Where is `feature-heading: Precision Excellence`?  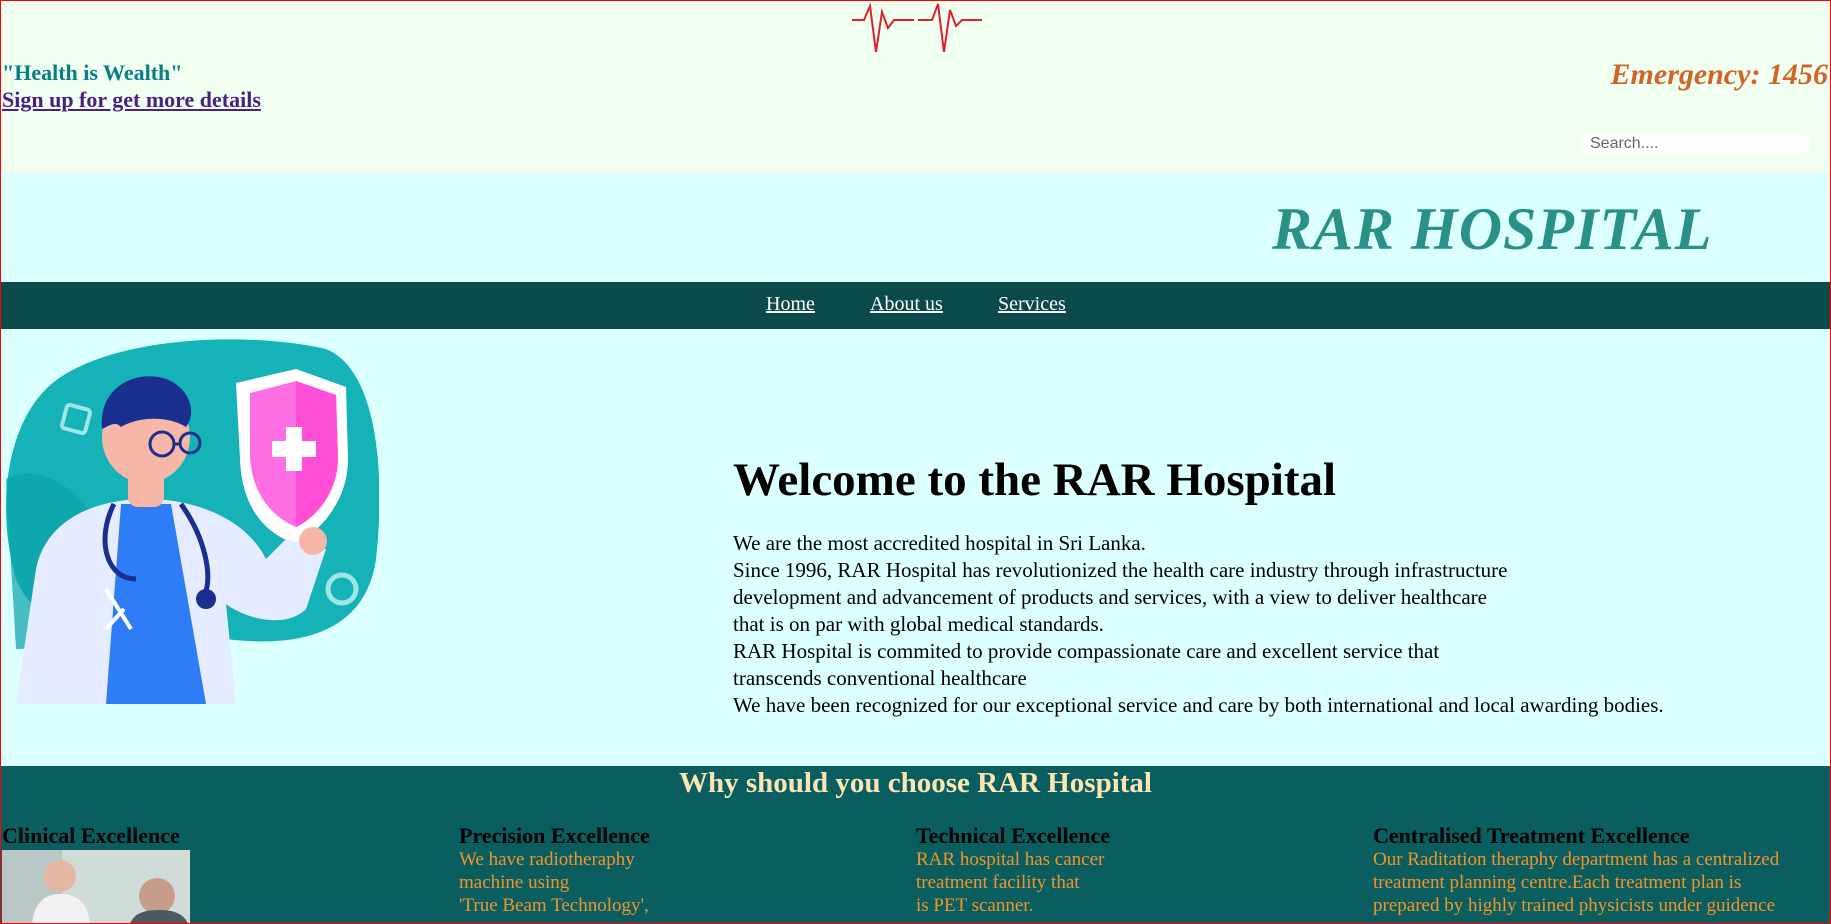 feature-heading: Precision Excellence is located at coordinates (554, 835).